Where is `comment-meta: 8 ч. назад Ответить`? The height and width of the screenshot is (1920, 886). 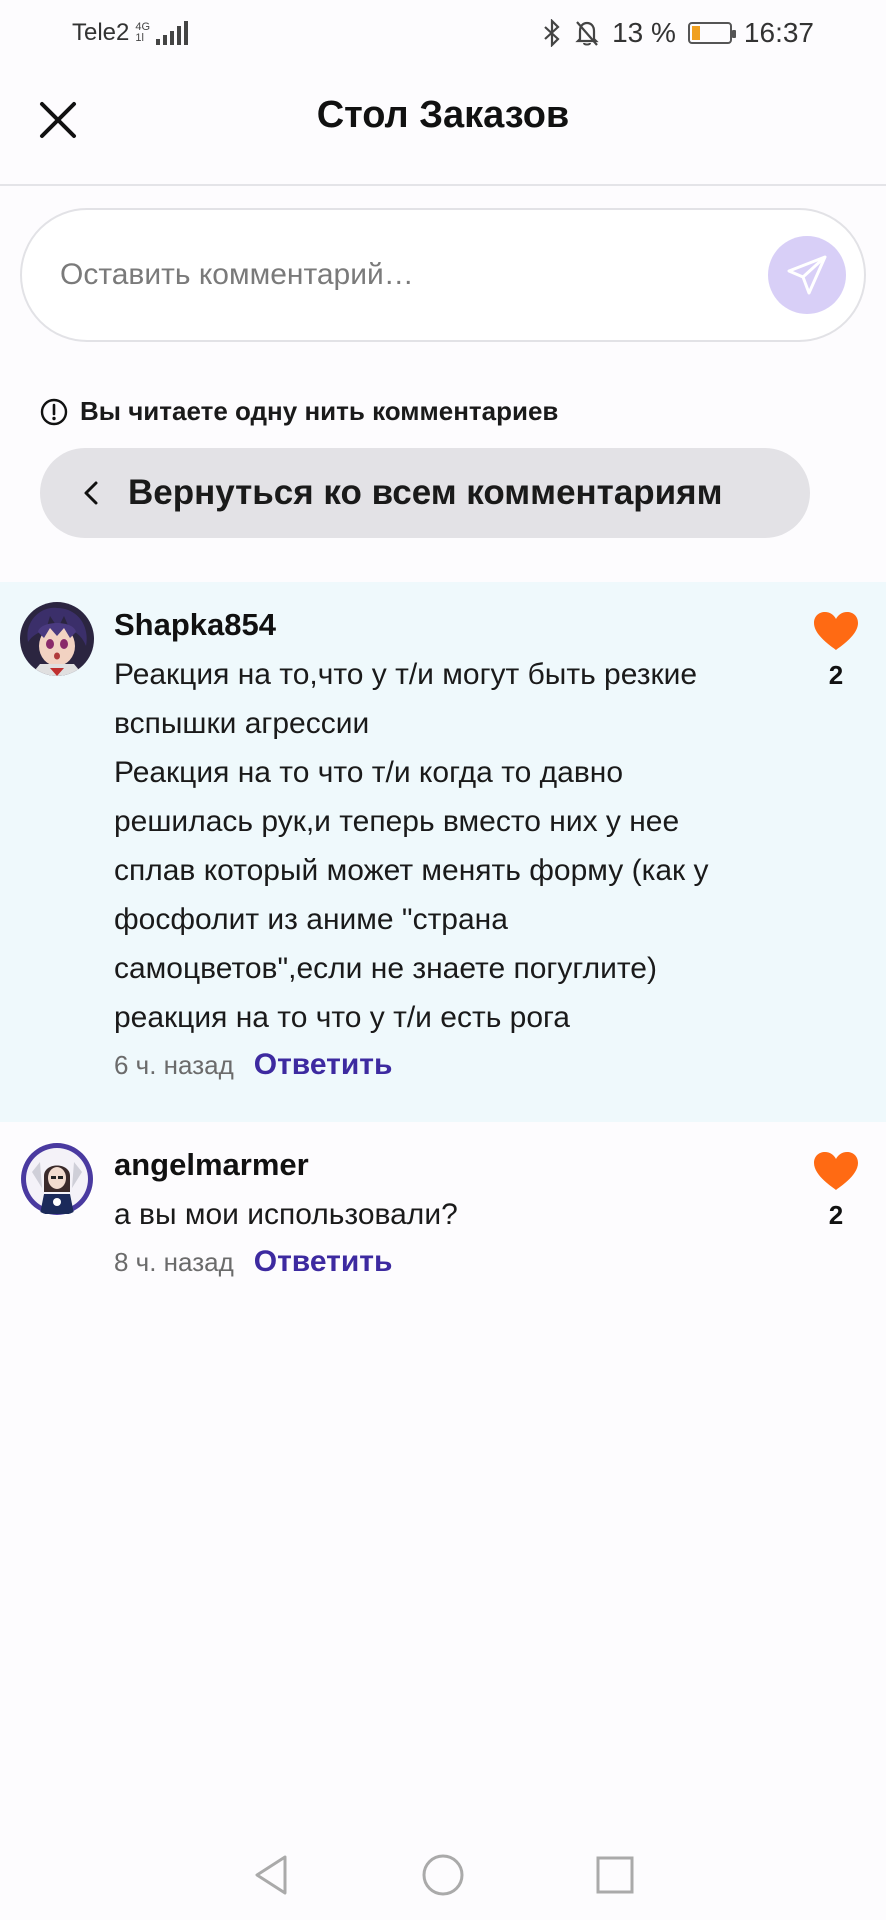 comment-meta: 8 ч. назад Ответить is located at coordinates (445, 1262).